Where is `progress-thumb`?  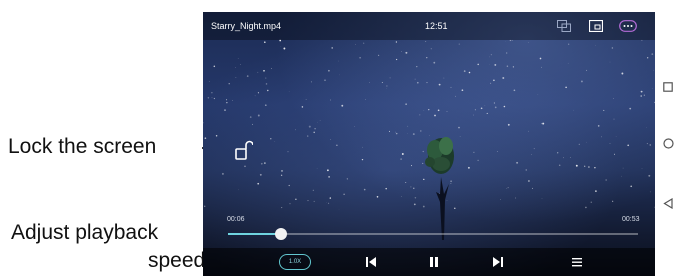
progress-thumb is located at coordinates (281, 234).